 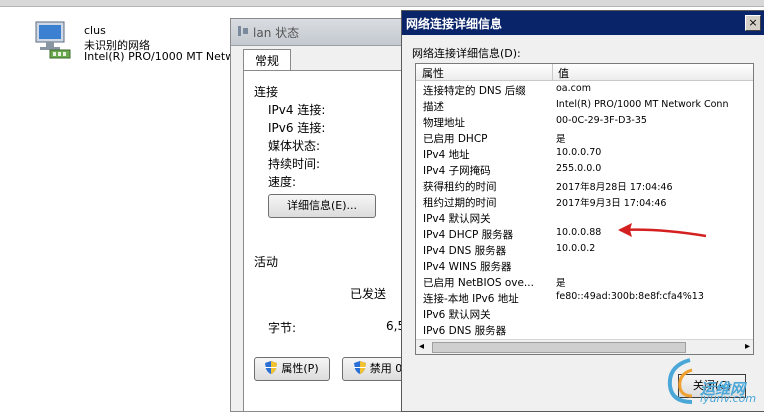 What do you see at coordinates (611, 203) in the screenshot?
I see `row-value: 2017年9月3日 17:04:46` at bounding box center [611, 203].